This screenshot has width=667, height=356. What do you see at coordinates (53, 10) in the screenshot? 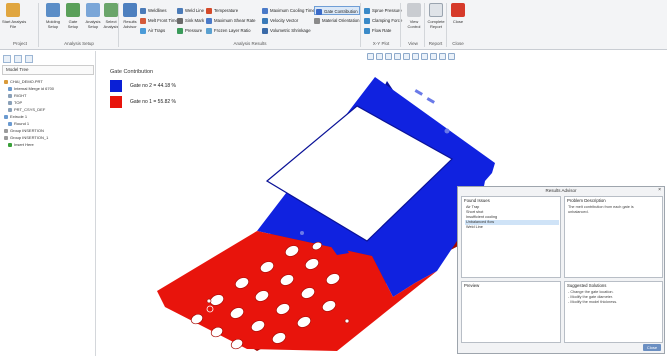
I see `mold-setup-icon` at bounding box center [53, 10].